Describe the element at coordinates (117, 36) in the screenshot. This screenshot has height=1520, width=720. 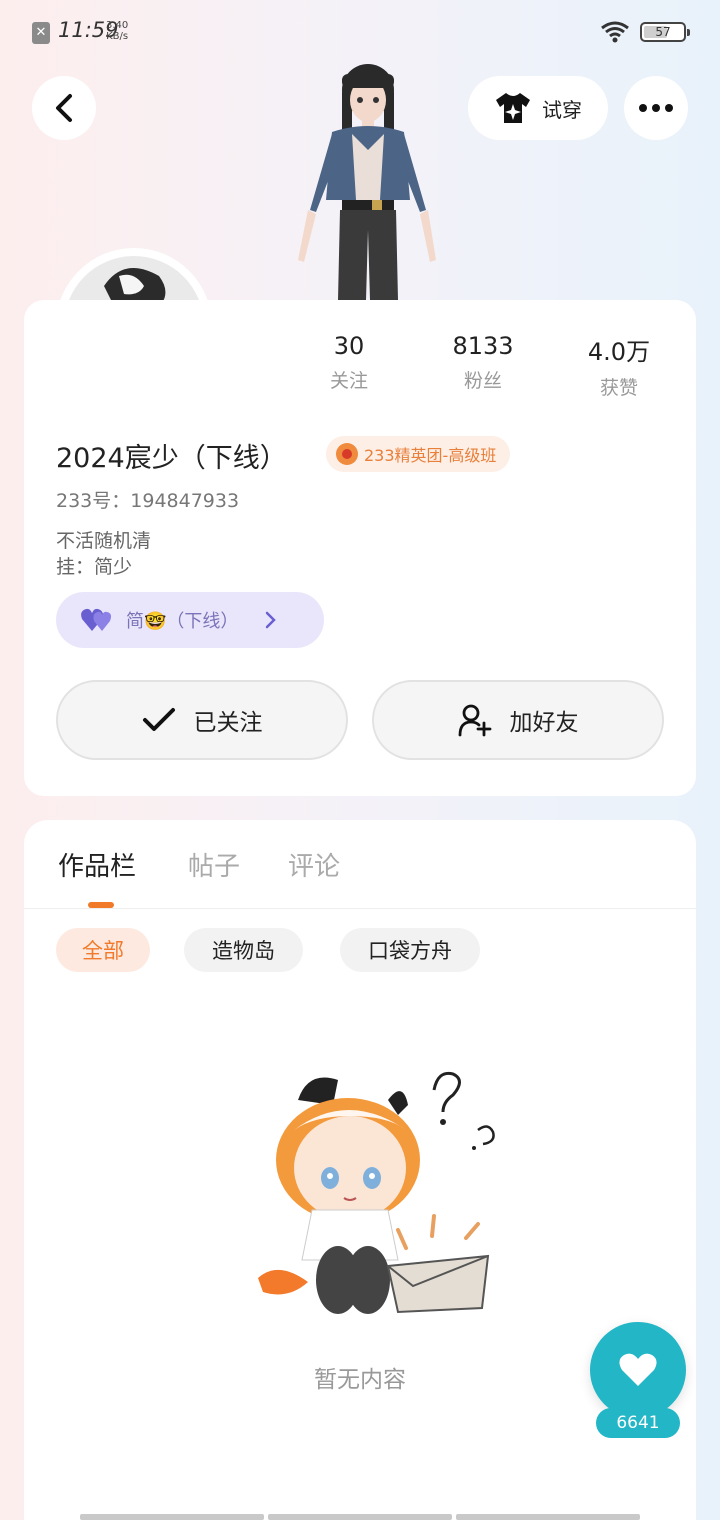
I see `network-speed-unit: KB/s` at that location.